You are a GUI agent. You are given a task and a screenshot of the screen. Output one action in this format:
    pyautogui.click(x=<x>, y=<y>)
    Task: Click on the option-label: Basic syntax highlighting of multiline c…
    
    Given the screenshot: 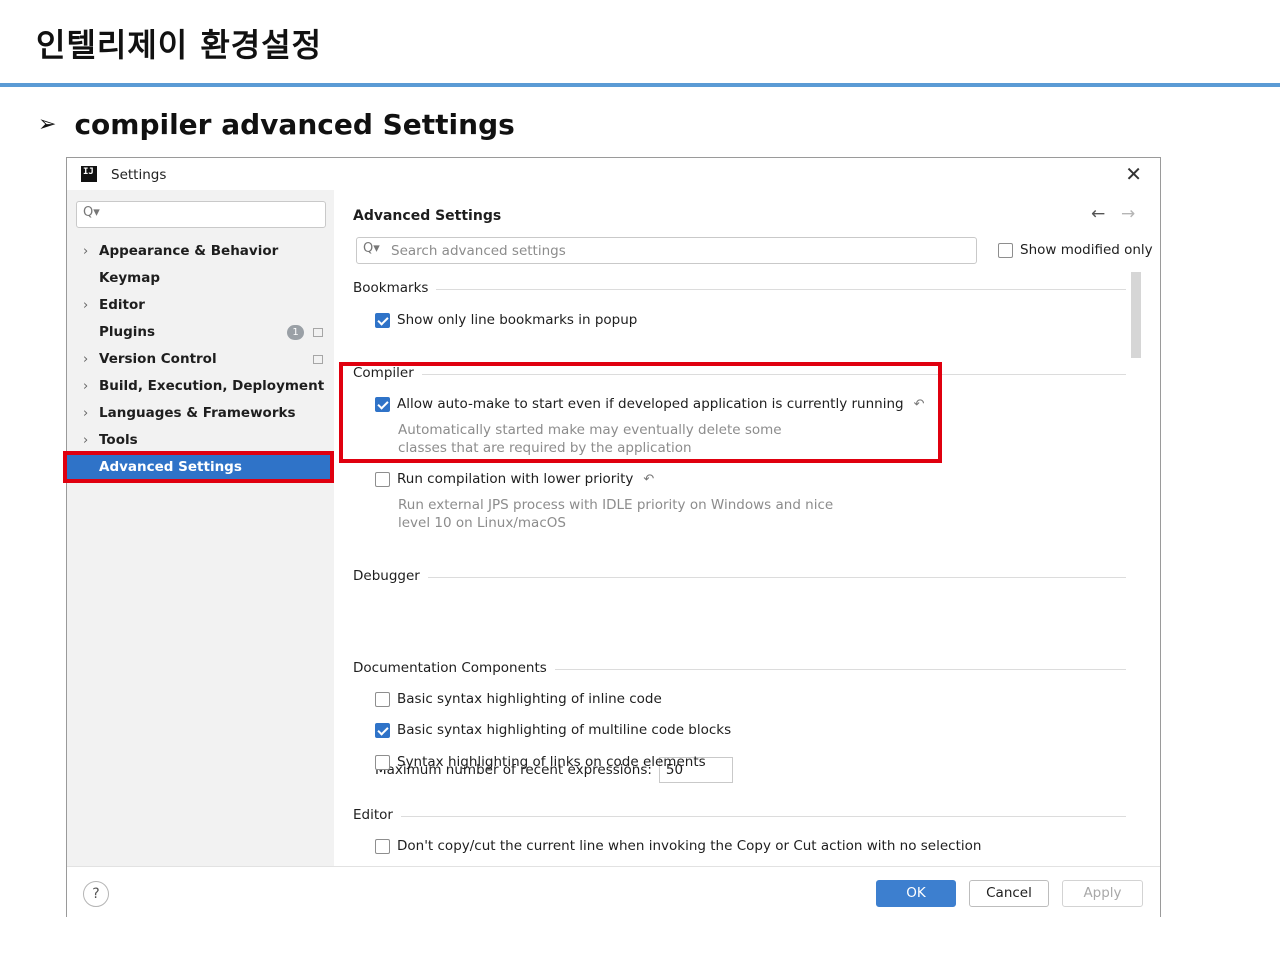 What is the action you would take?
    pyautogui.click(x=564, y=730)
    